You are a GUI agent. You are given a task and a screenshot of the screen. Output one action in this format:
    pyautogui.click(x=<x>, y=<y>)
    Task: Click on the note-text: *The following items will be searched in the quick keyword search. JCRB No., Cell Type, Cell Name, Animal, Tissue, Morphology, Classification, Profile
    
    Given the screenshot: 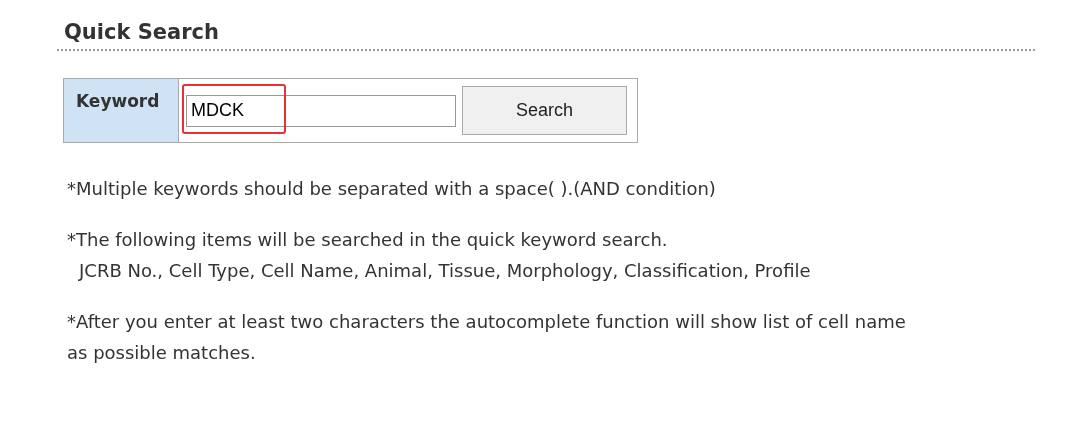 What is the action you would take?
    pyautogui.click(x=439, y=256)
    